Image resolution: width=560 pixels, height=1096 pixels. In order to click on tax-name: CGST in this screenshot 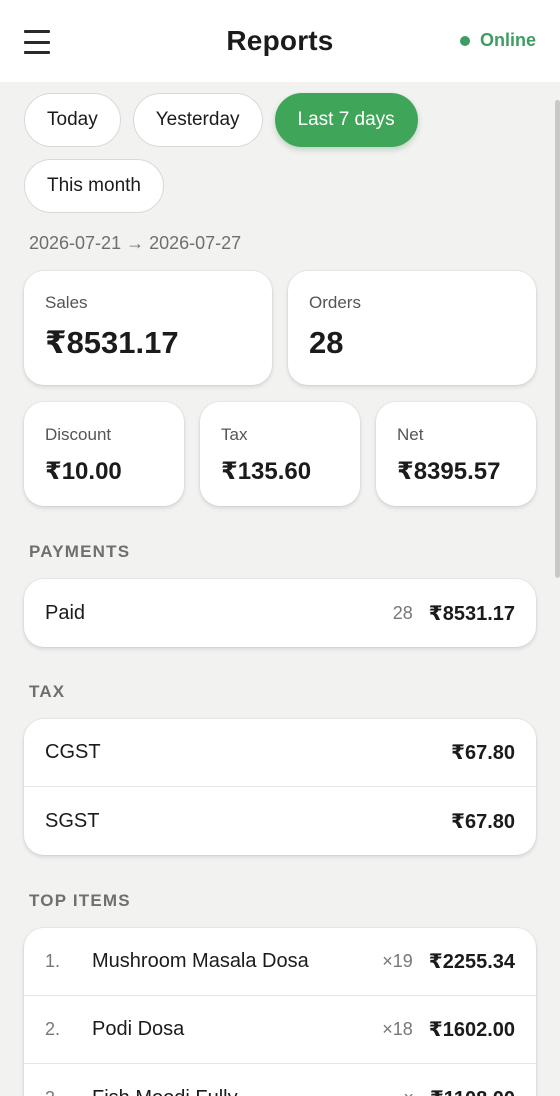, I will do `click(73, 752)`.